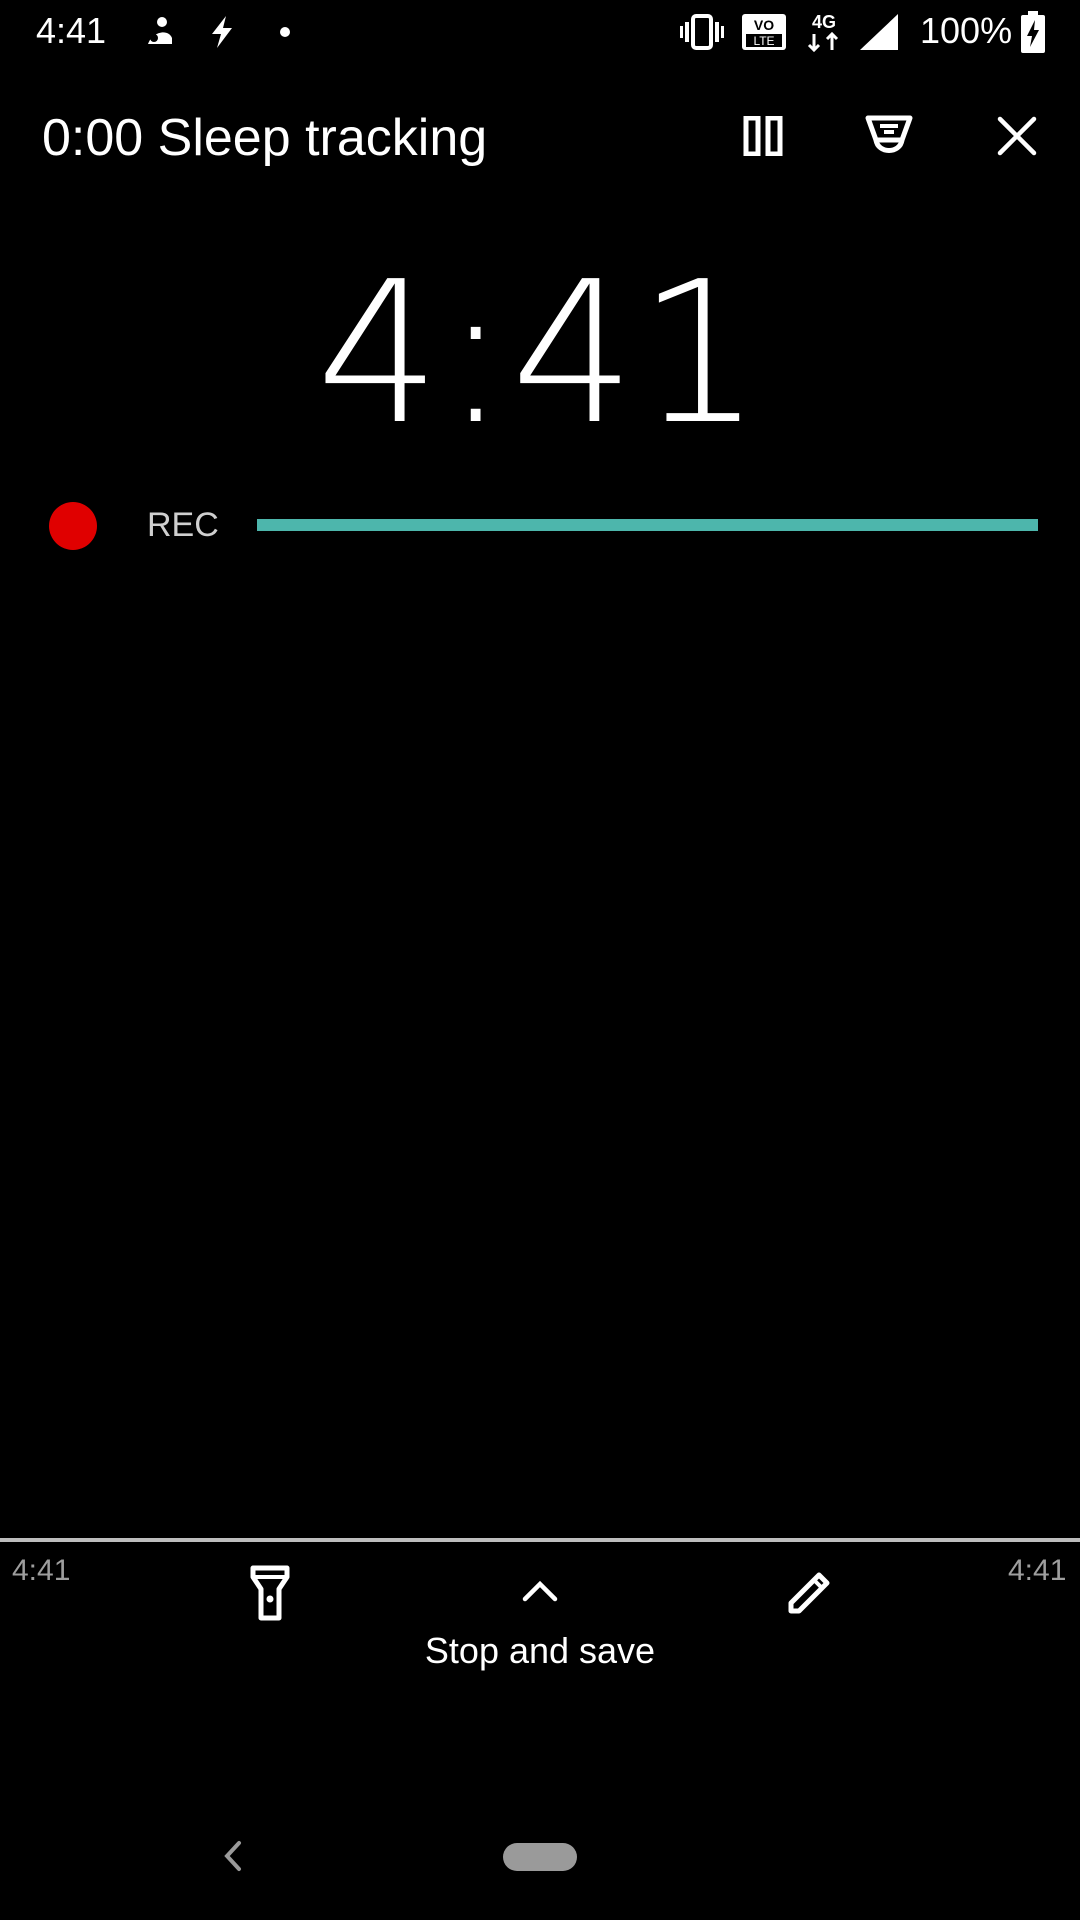 The height and width of the screenshot is (1920, 1080). I want to click on nav-home-pill, so click(540, 1857).